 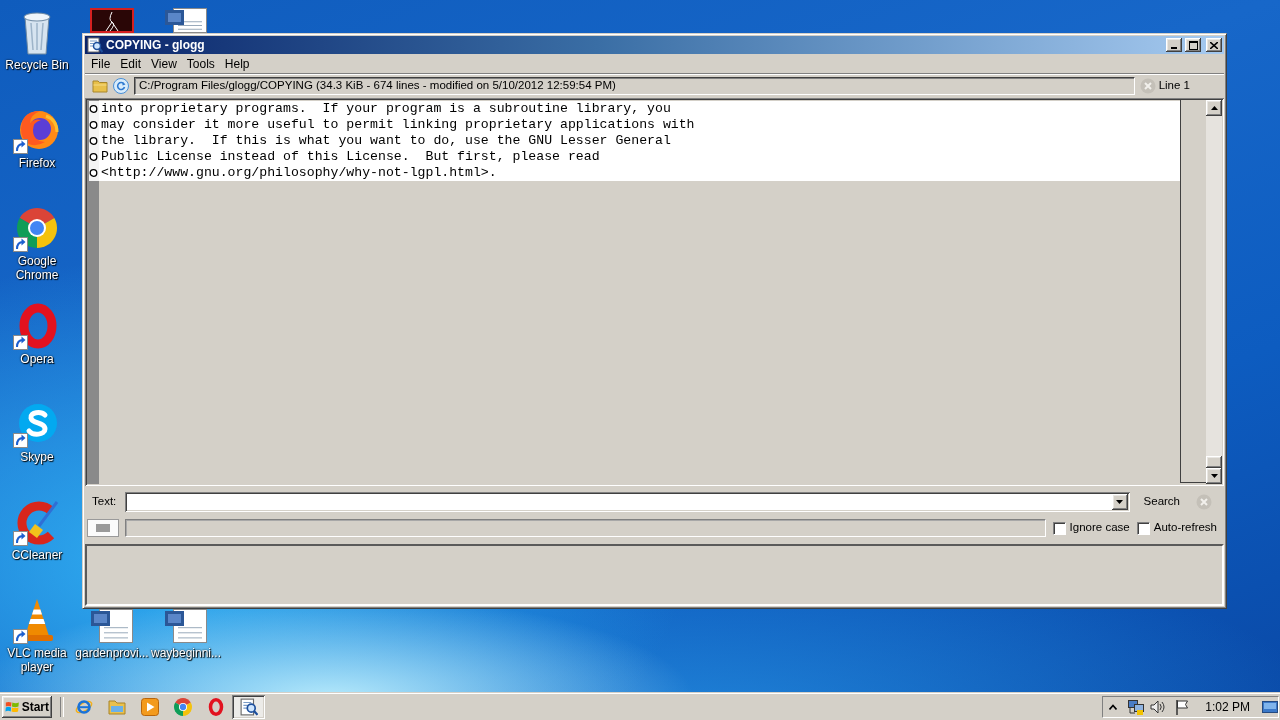 I want to click on desktop-icon-label: Opera, so click(x=37, y=359).